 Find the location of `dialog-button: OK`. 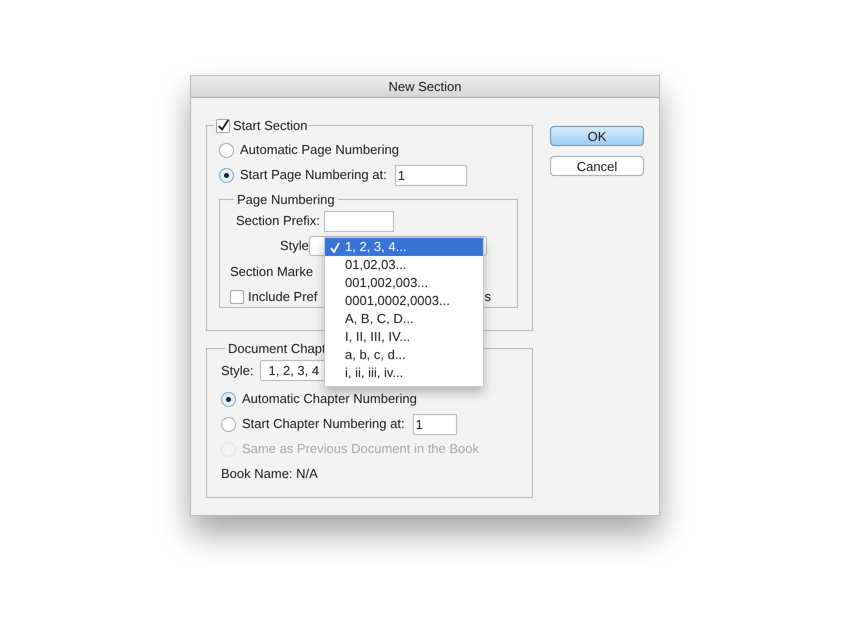

dialog-button: OK is located at coordinates (597, 136).